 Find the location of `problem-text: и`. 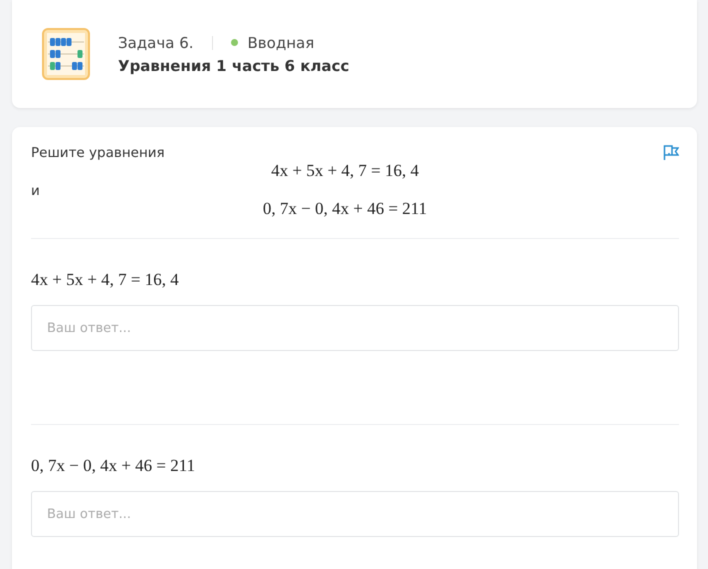

problem-text: и is located at coordinates (35, 191).